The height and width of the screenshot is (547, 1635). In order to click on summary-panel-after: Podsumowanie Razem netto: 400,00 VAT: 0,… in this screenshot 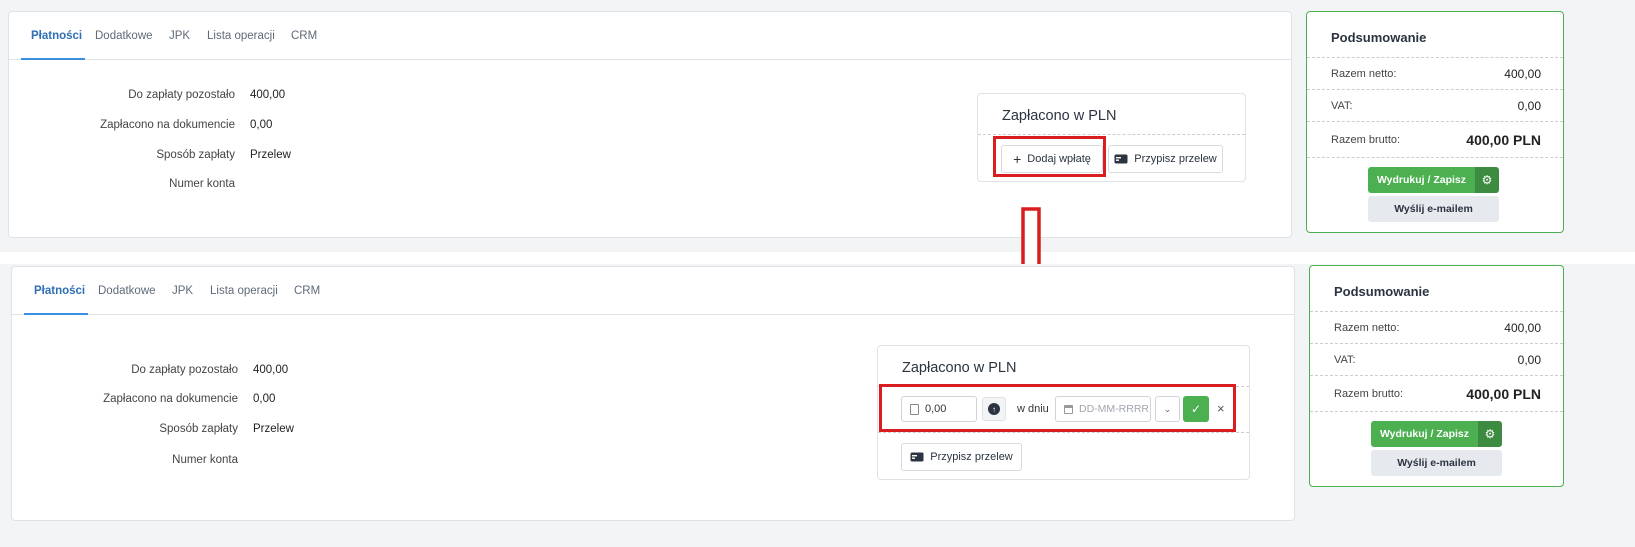, I will do `click(1436, 376)`.